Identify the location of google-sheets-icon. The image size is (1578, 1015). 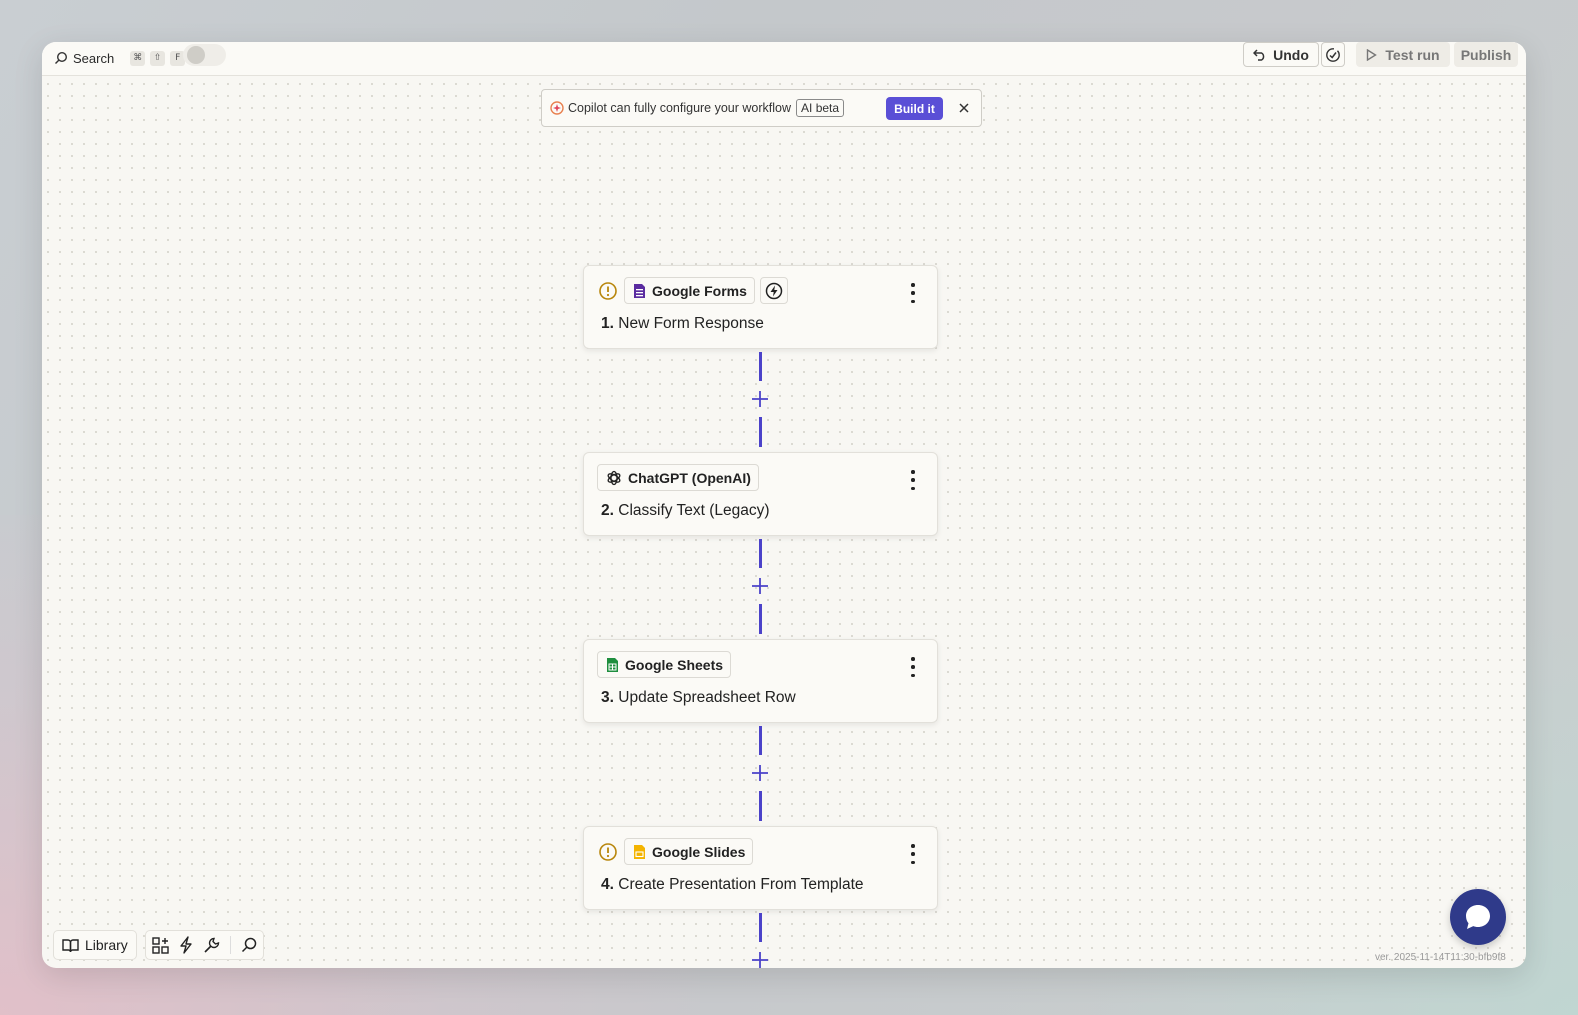
(612, 664).